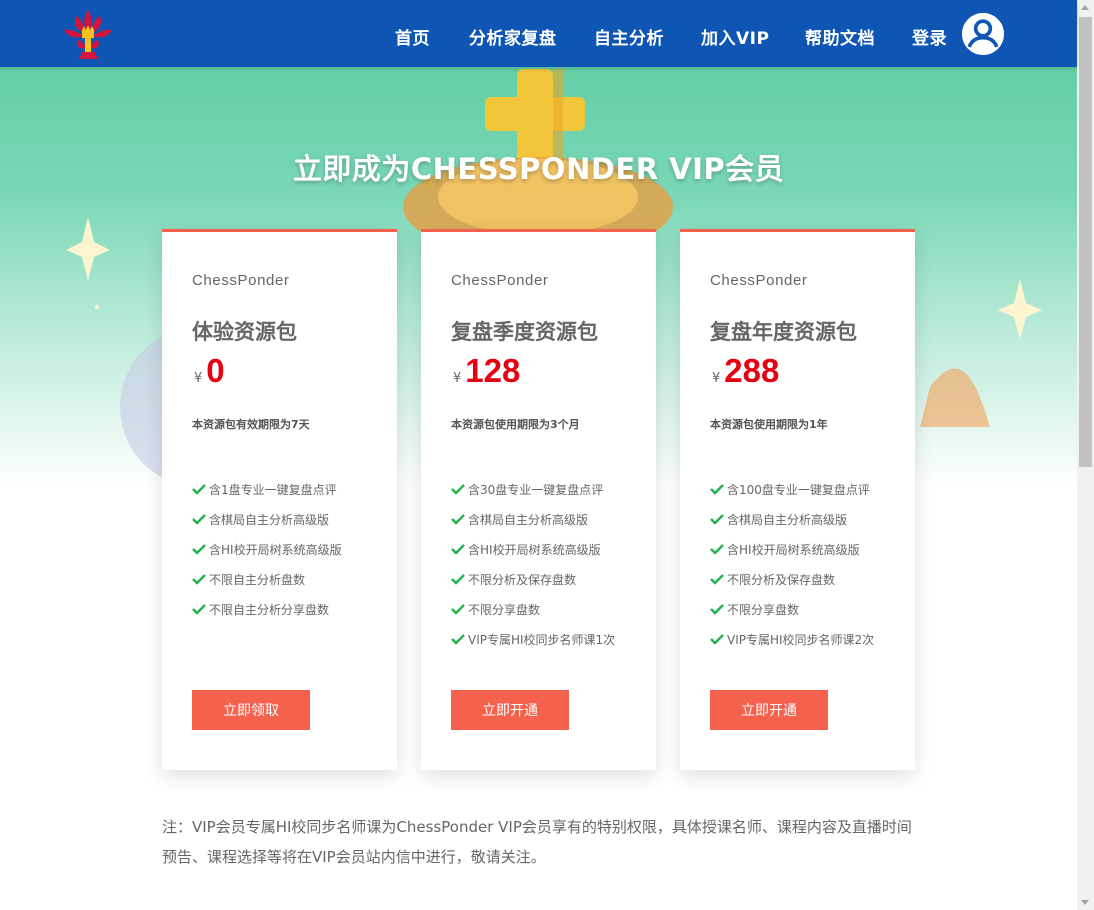  Describe the element at coordinates (792, 489) in the screenshot. I see `feature-item: 含100盘专业一键复盘点评` at that location.